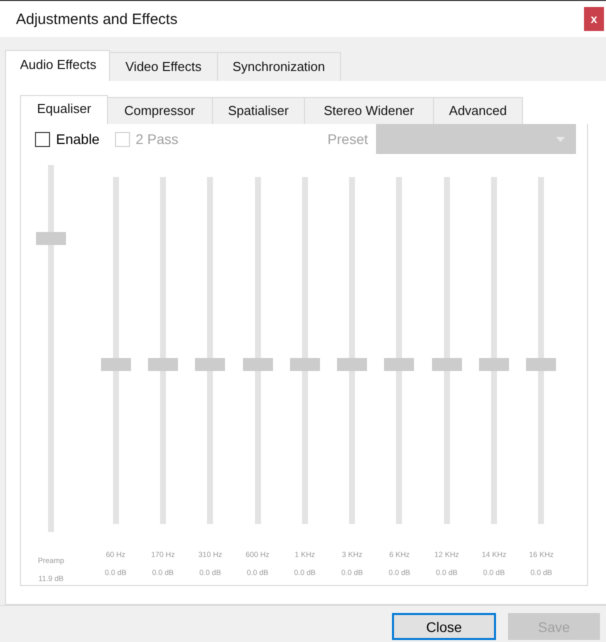 This screenshot has width=606, height=642. Describe the element at coordinates (42, 139) in the screenshot. I see `checkbox` at that location.